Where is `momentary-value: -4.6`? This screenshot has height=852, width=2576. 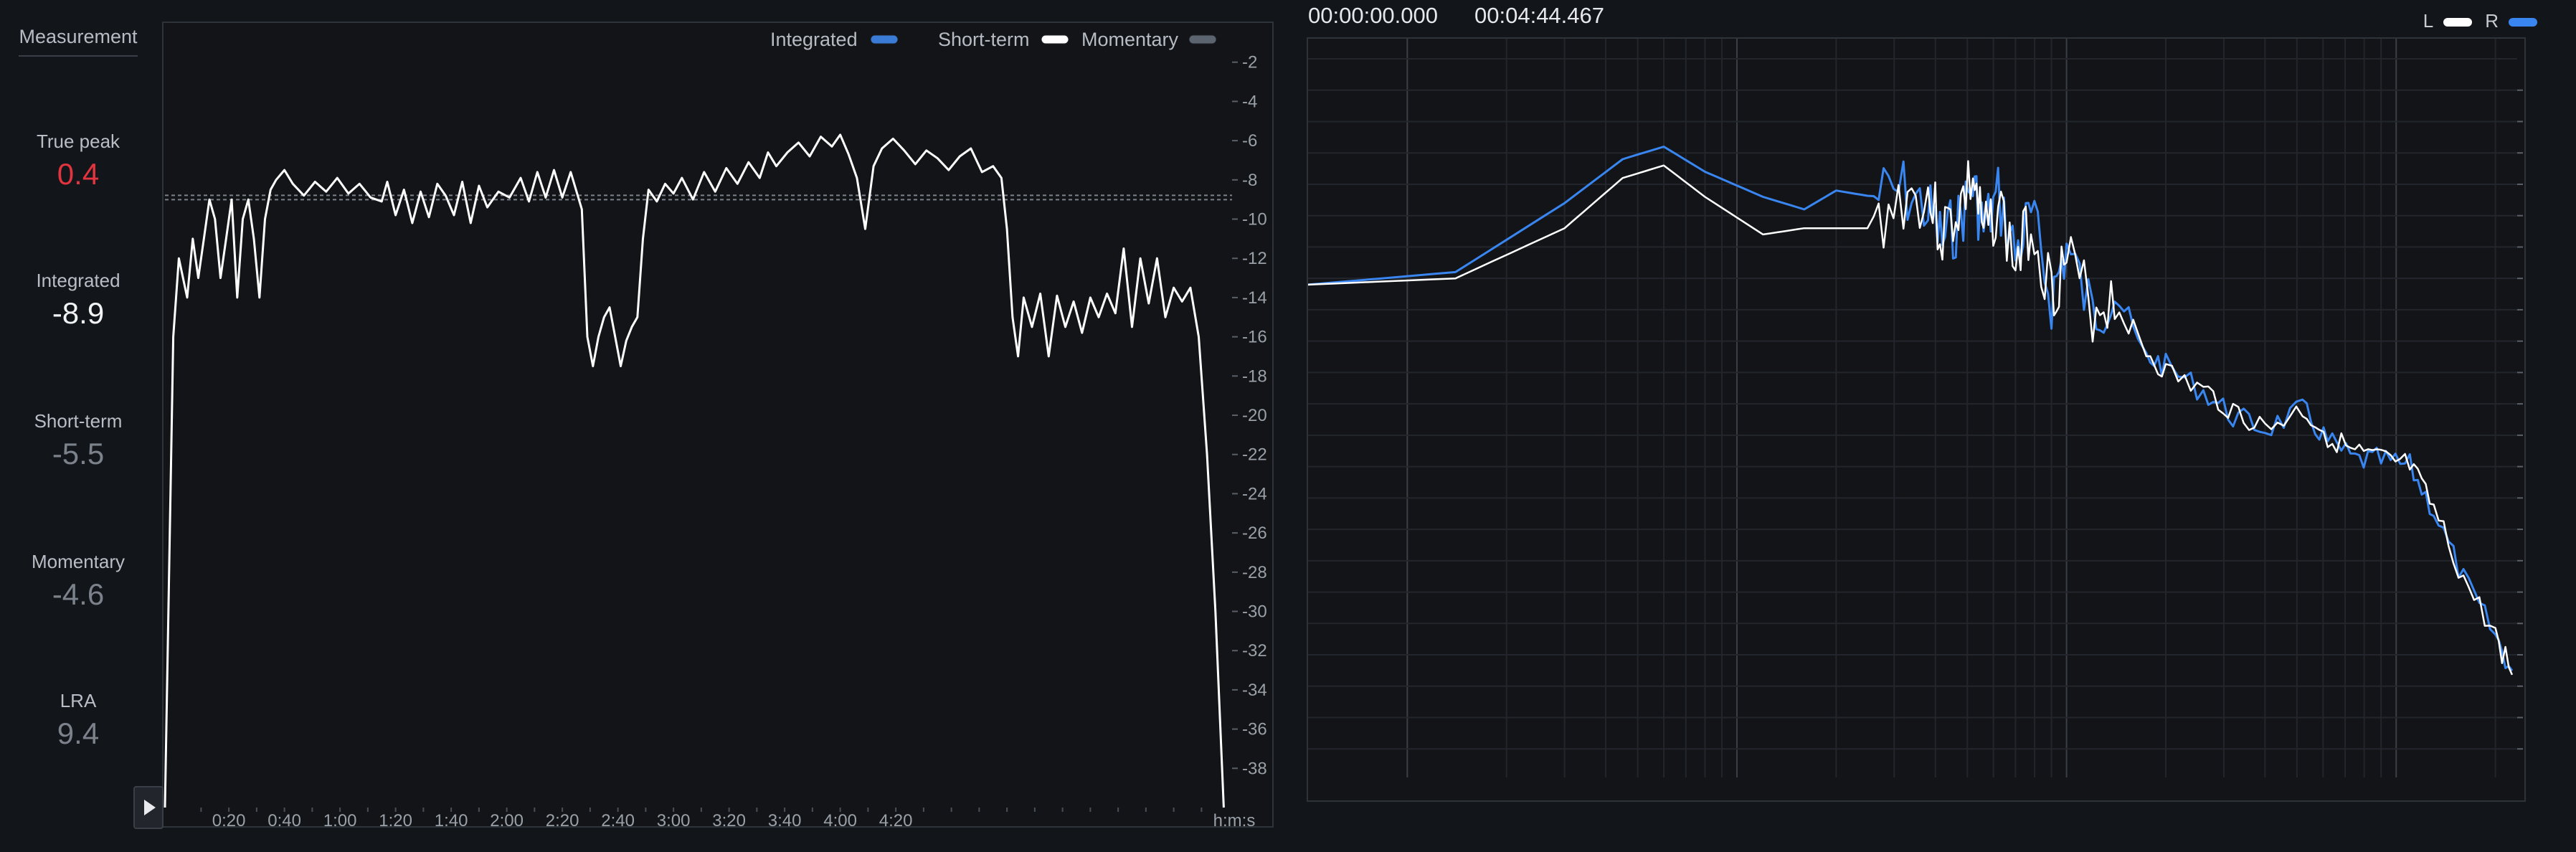
momentary-value: -4.6 is located at coordinates (78, 594).